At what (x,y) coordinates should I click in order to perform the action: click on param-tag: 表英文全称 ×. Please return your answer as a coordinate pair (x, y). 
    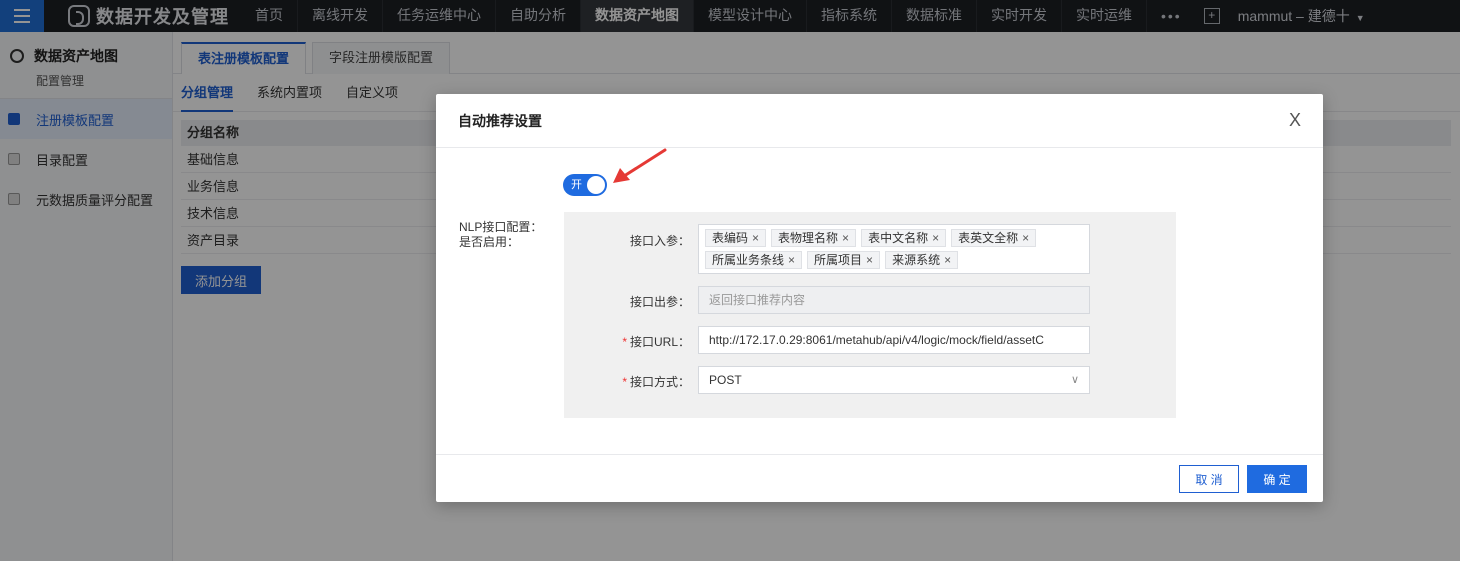
    Looking at the image, I should click on (994, 238).